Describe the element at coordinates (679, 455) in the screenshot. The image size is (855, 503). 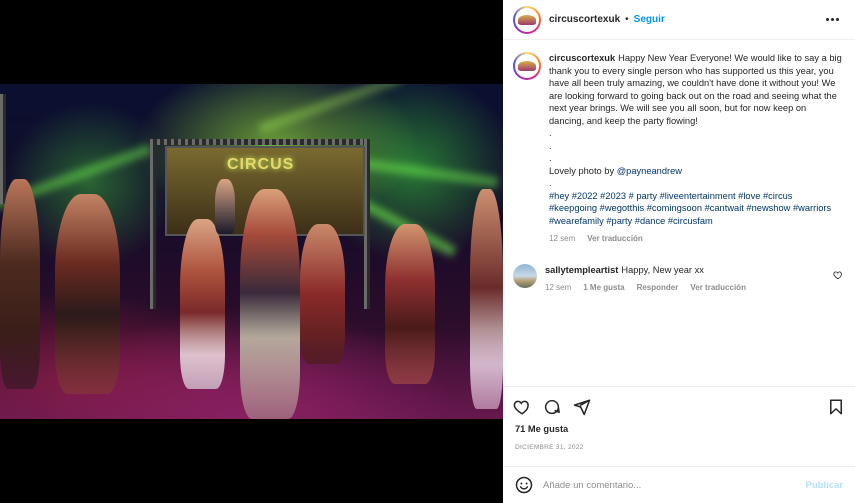
I see `post-date: DICIEMBRE 31, 2022` at that location.